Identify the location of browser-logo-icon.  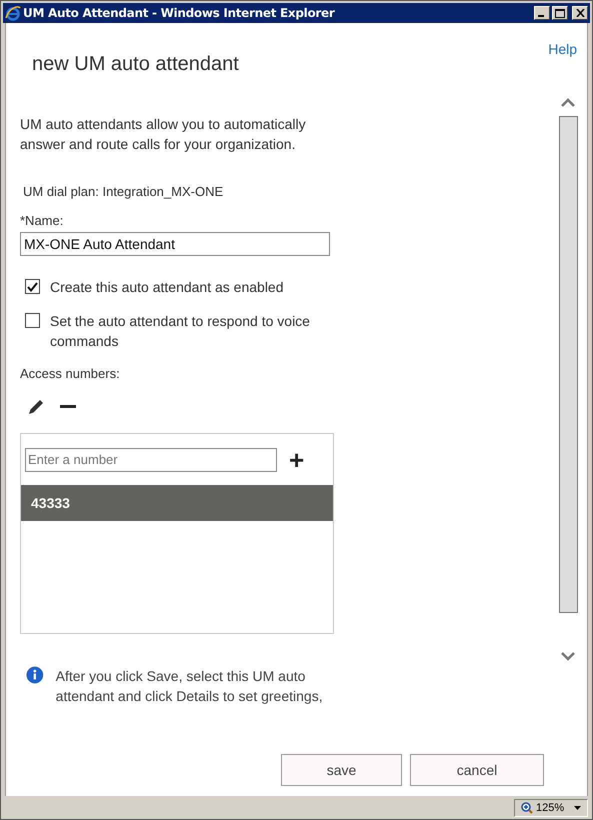
(13, 13).